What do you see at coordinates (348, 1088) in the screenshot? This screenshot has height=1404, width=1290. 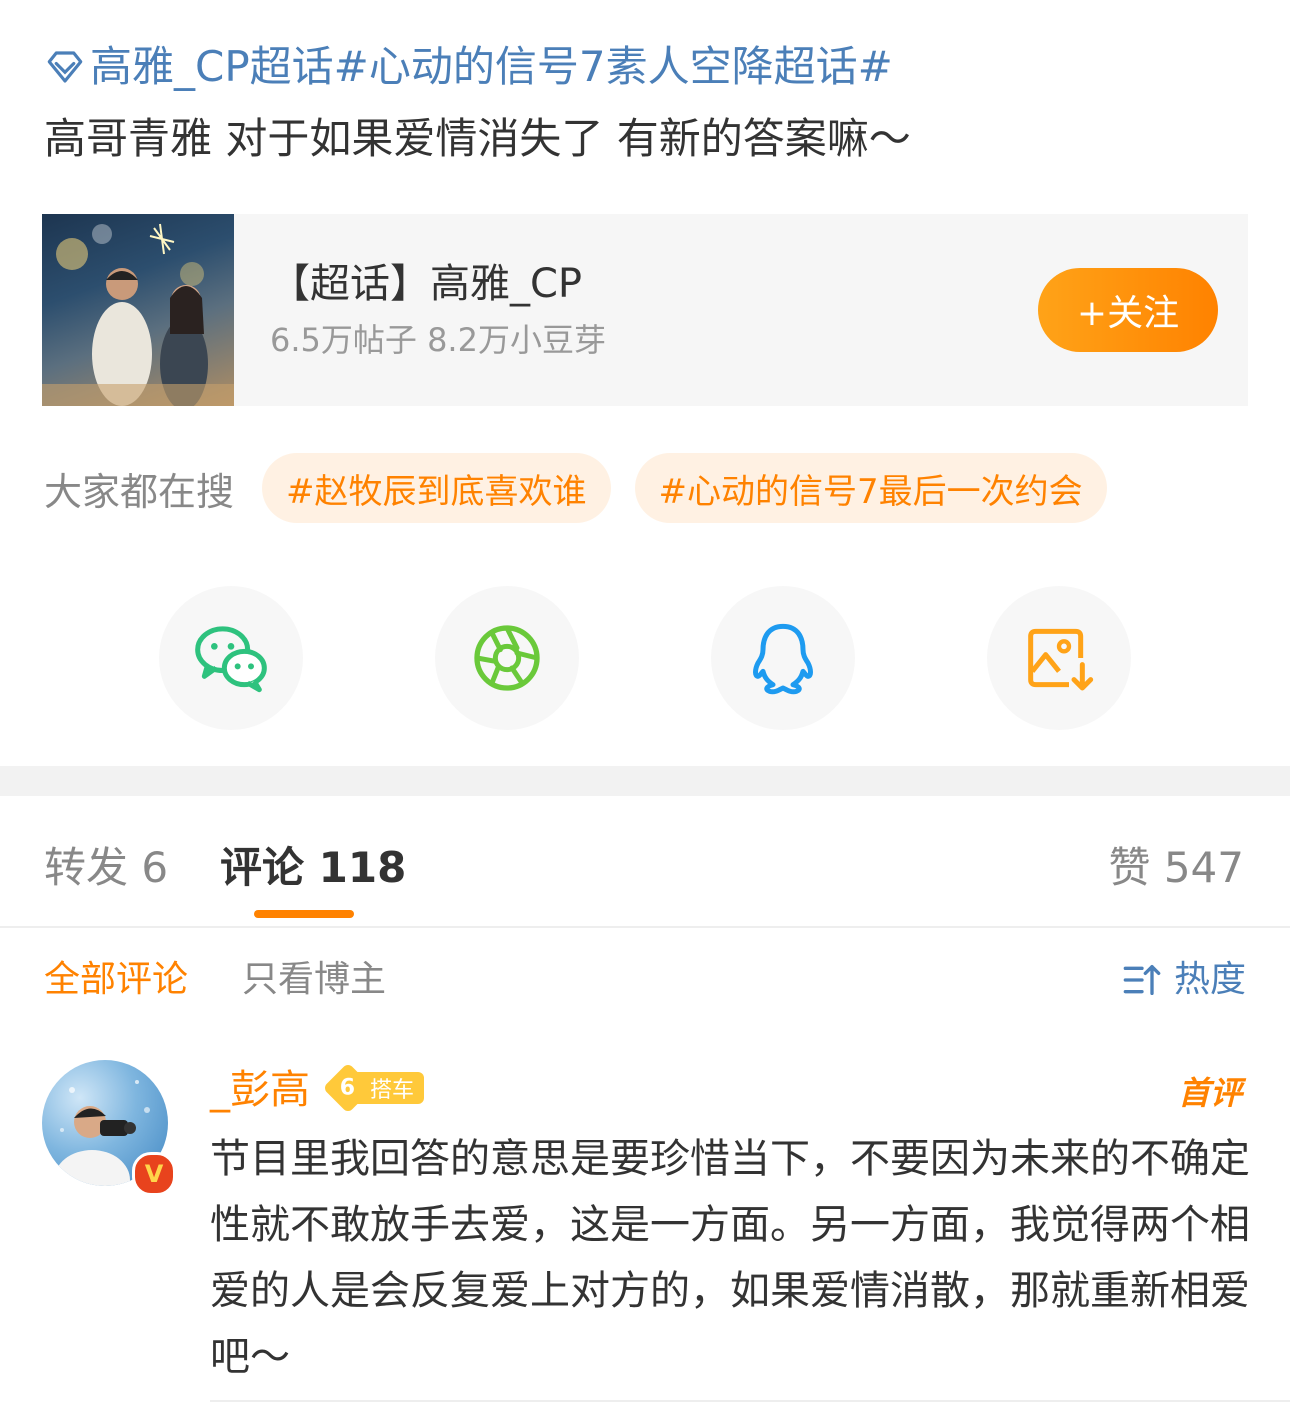 I see `fan-level-number: 6` at bounding box center [348, 1088].